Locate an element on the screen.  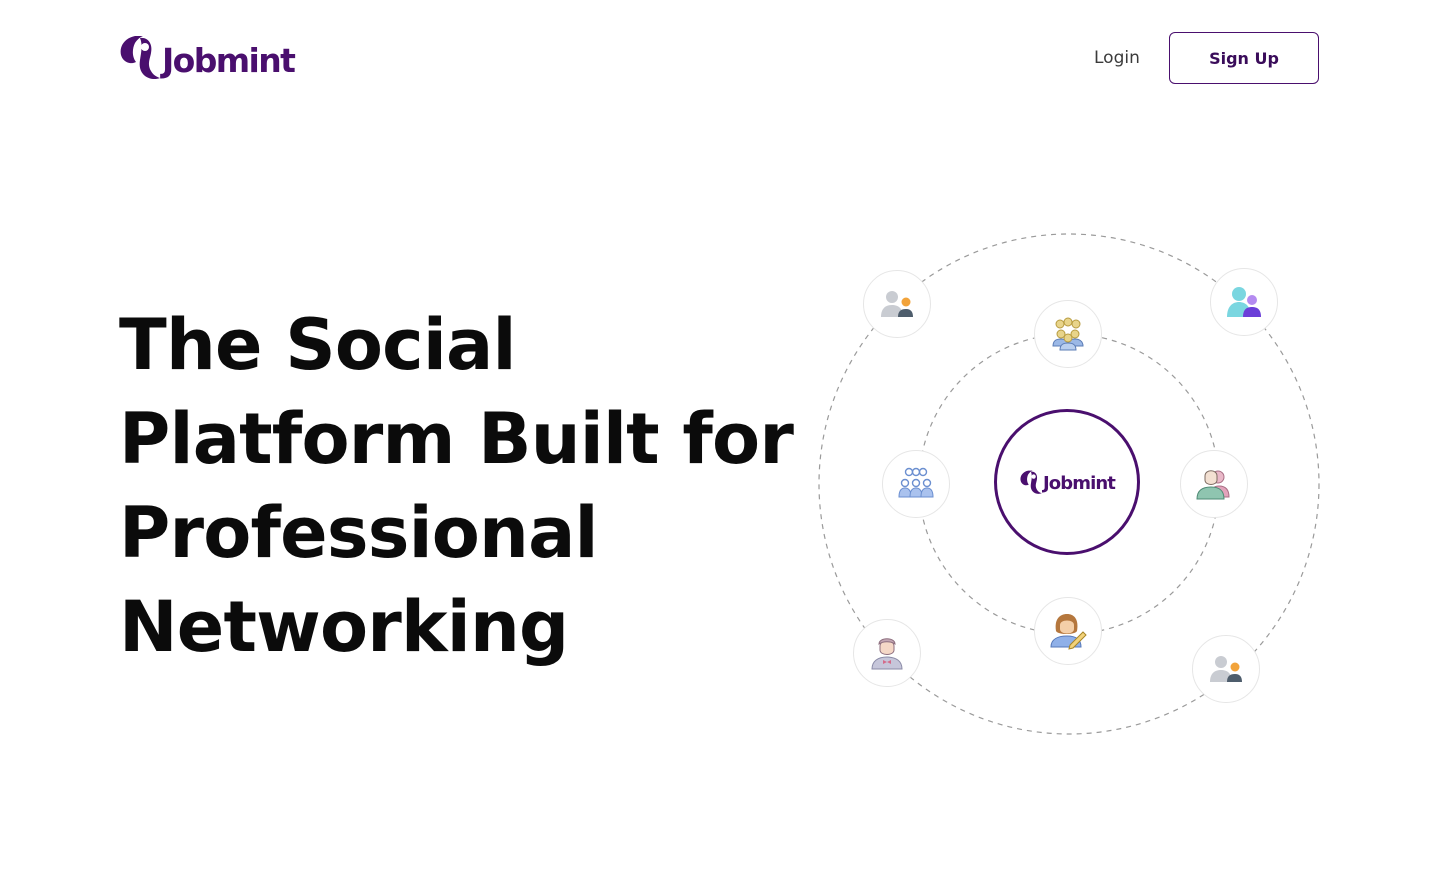
woman-writing-icon is located at coordinates (1068, 632).